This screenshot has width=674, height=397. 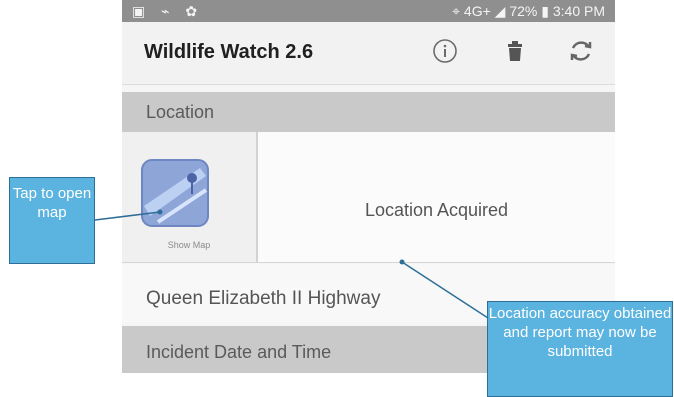 What do you see at coordinates (581, 51) in the screenshot?
I see `refresh-icon` at bounding box center [581, 51].